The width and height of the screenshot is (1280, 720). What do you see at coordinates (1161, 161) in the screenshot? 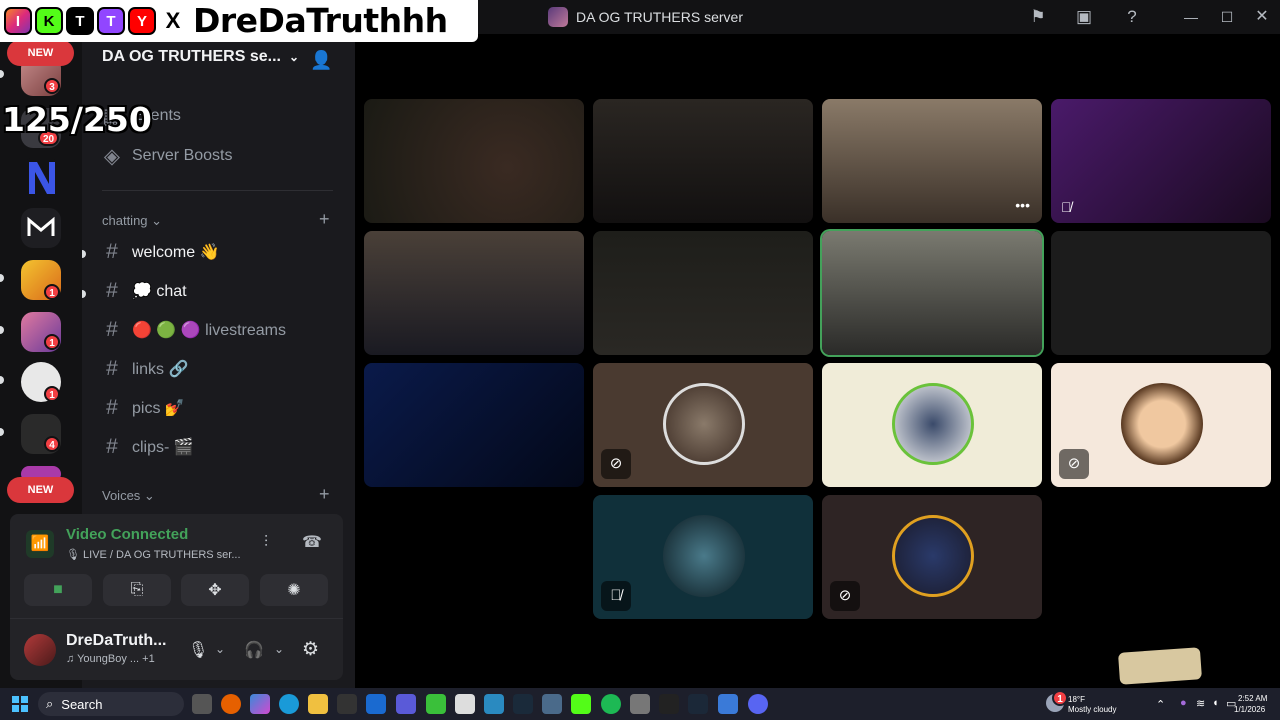
I see `video-tile: 🎙̸` at bounding box center [1161, 161].